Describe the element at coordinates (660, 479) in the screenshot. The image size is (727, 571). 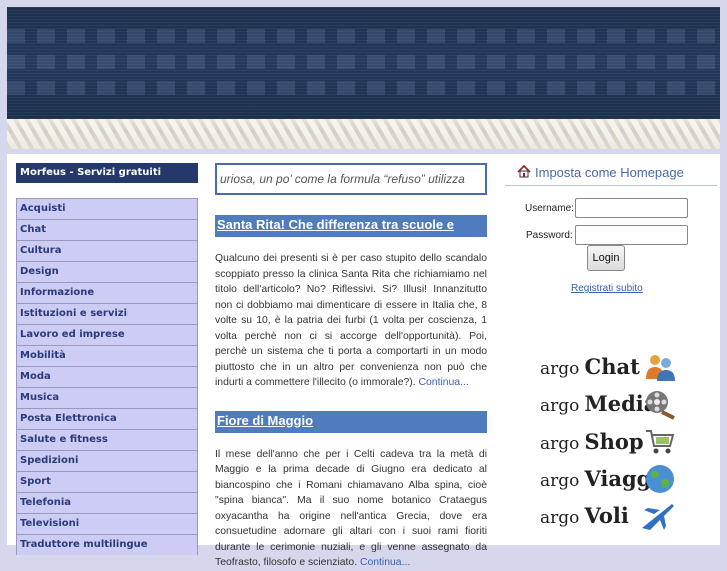
I see `globe-icon` at that location.